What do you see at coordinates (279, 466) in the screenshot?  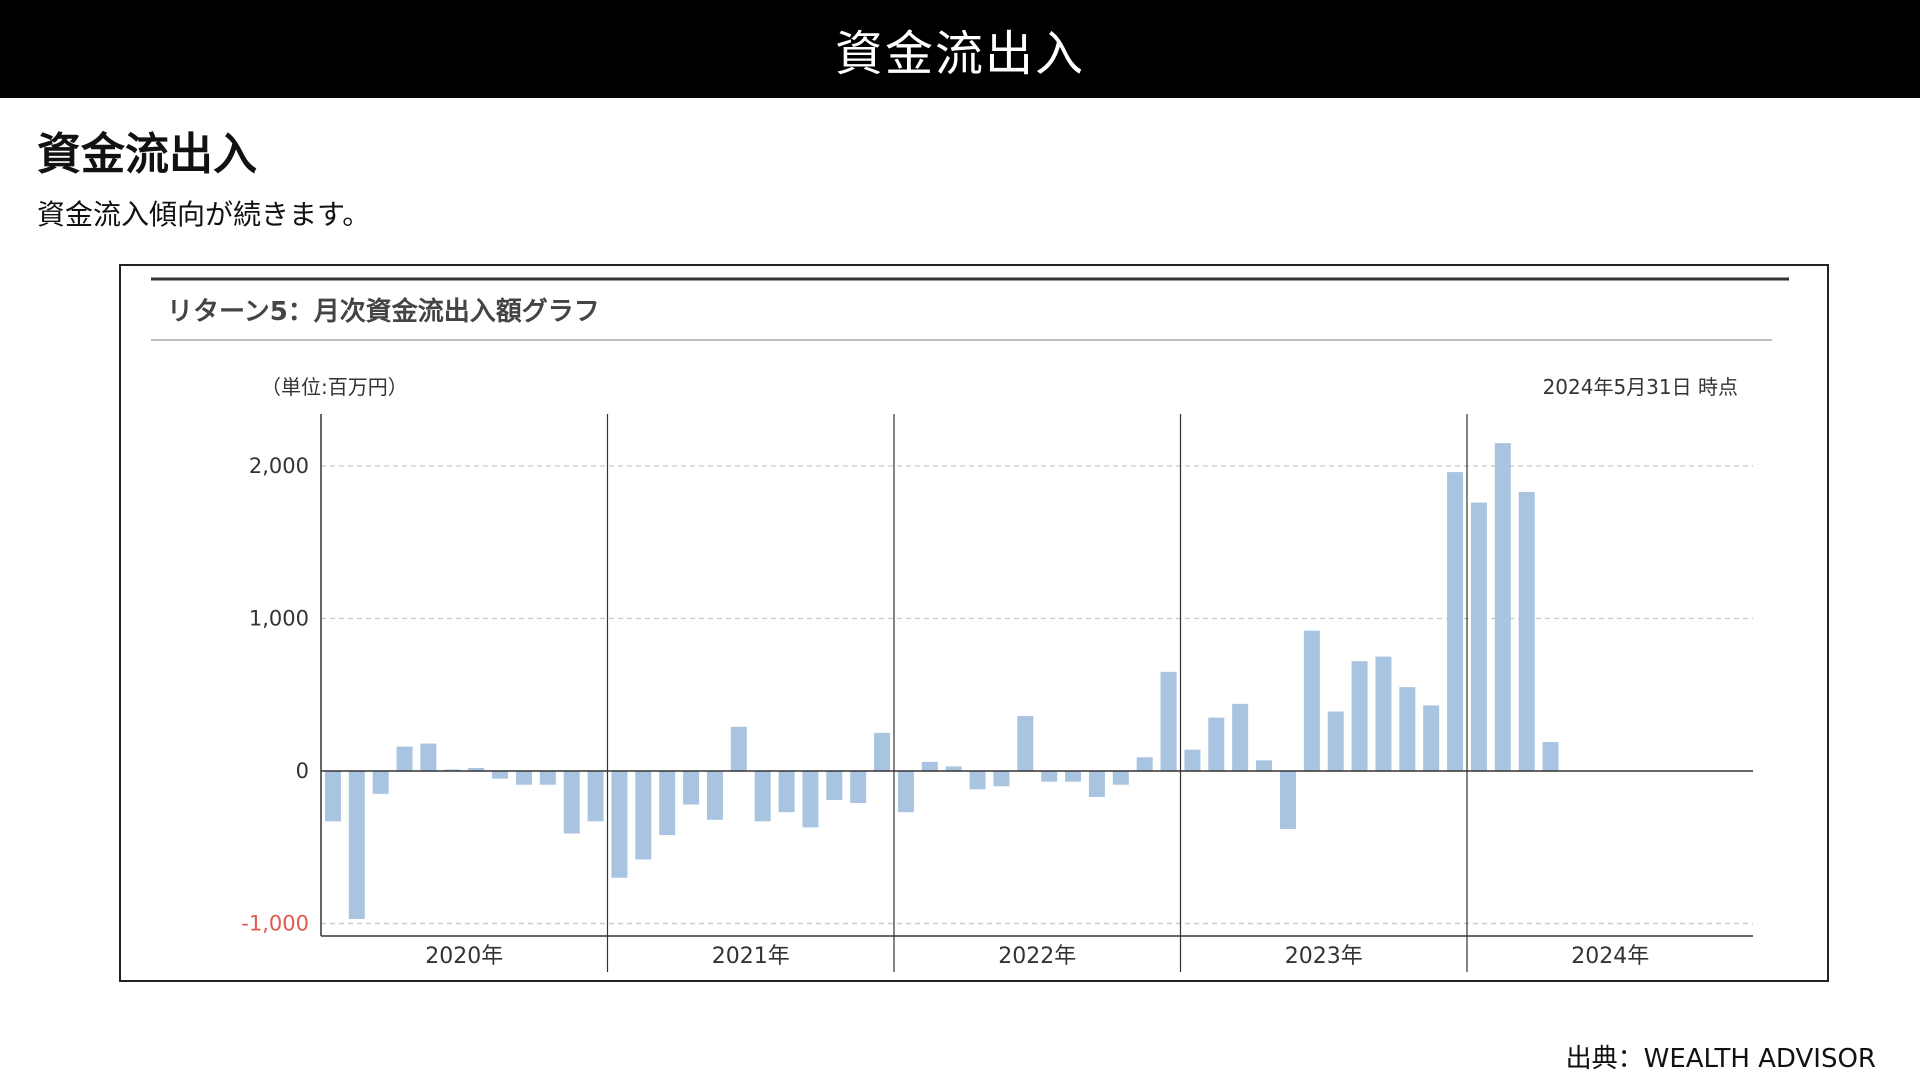 I see `y-tick-label: 2,000` at bounding box center [279, 466].